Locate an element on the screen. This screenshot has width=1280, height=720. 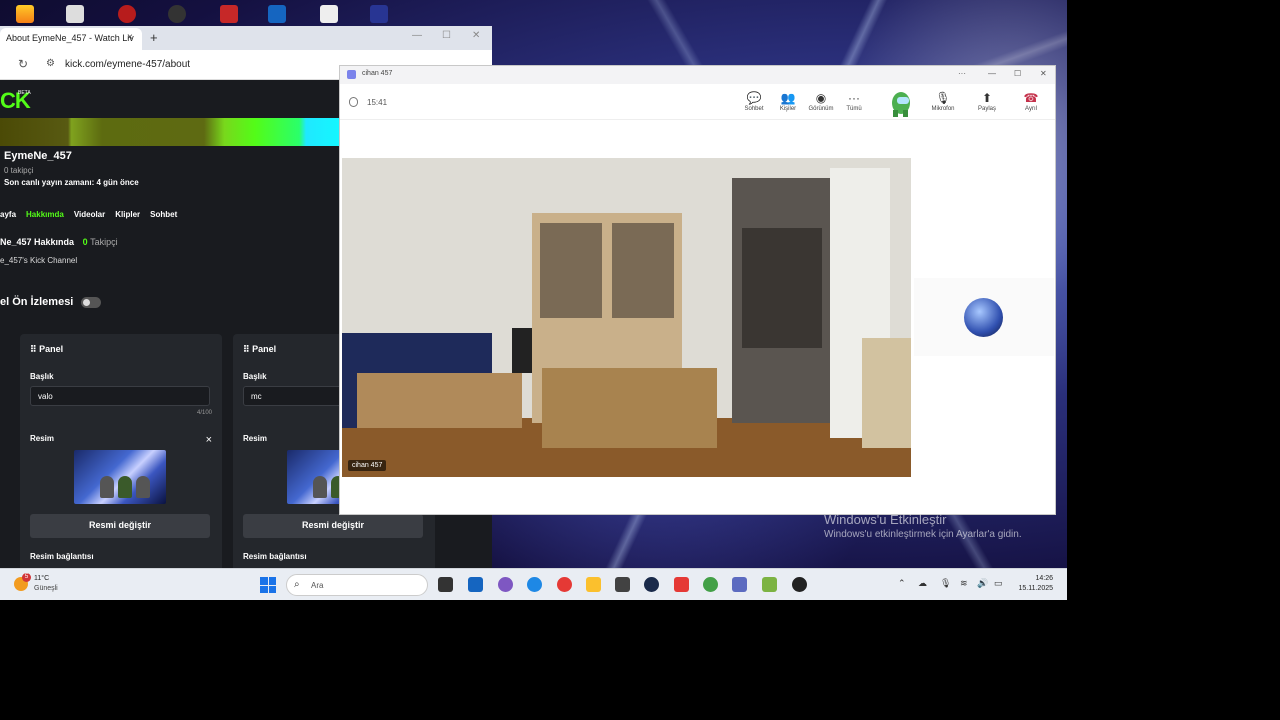
about-title: Ne_457 Hakkında is located at coordinates (37, 242).